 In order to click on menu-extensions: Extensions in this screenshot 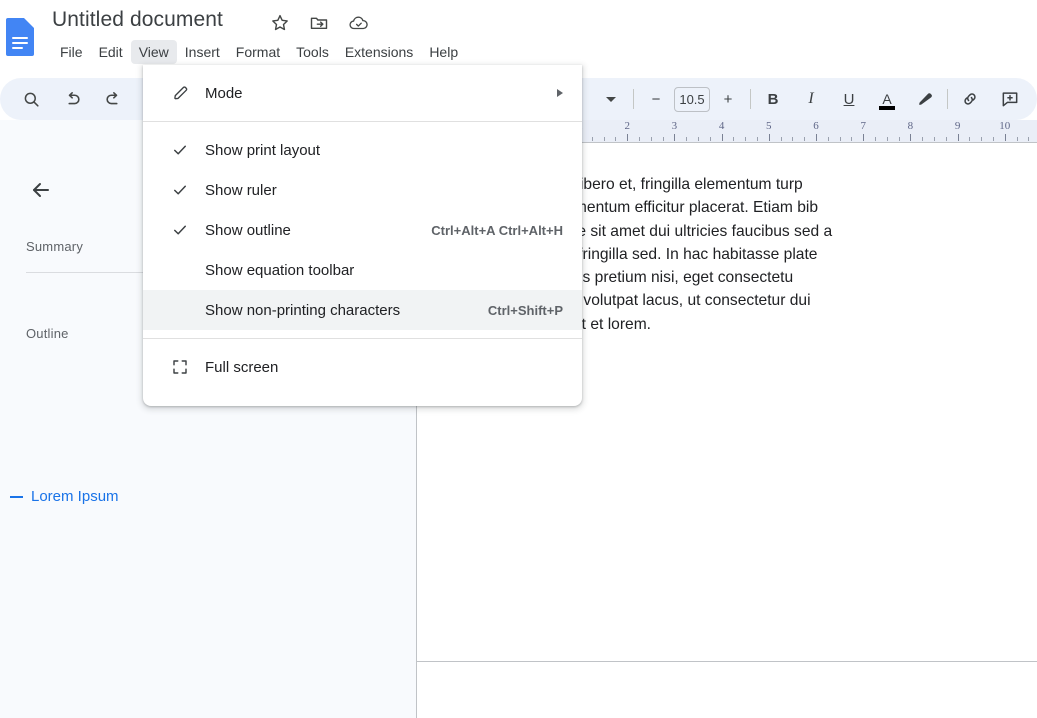, I will do `click(379, 52)`.